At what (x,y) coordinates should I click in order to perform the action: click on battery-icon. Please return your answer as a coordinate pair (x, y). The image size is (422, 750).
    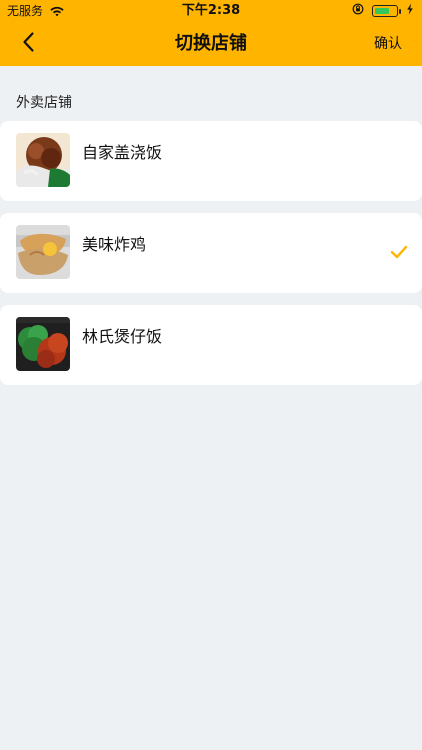
    Looking at the image, I should click on (386, 11).